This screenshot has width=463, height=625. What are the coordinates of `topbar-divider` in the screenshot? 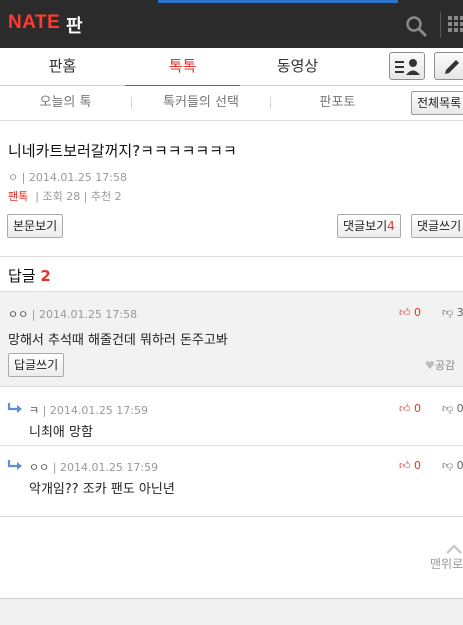 It's located at (440, 25).